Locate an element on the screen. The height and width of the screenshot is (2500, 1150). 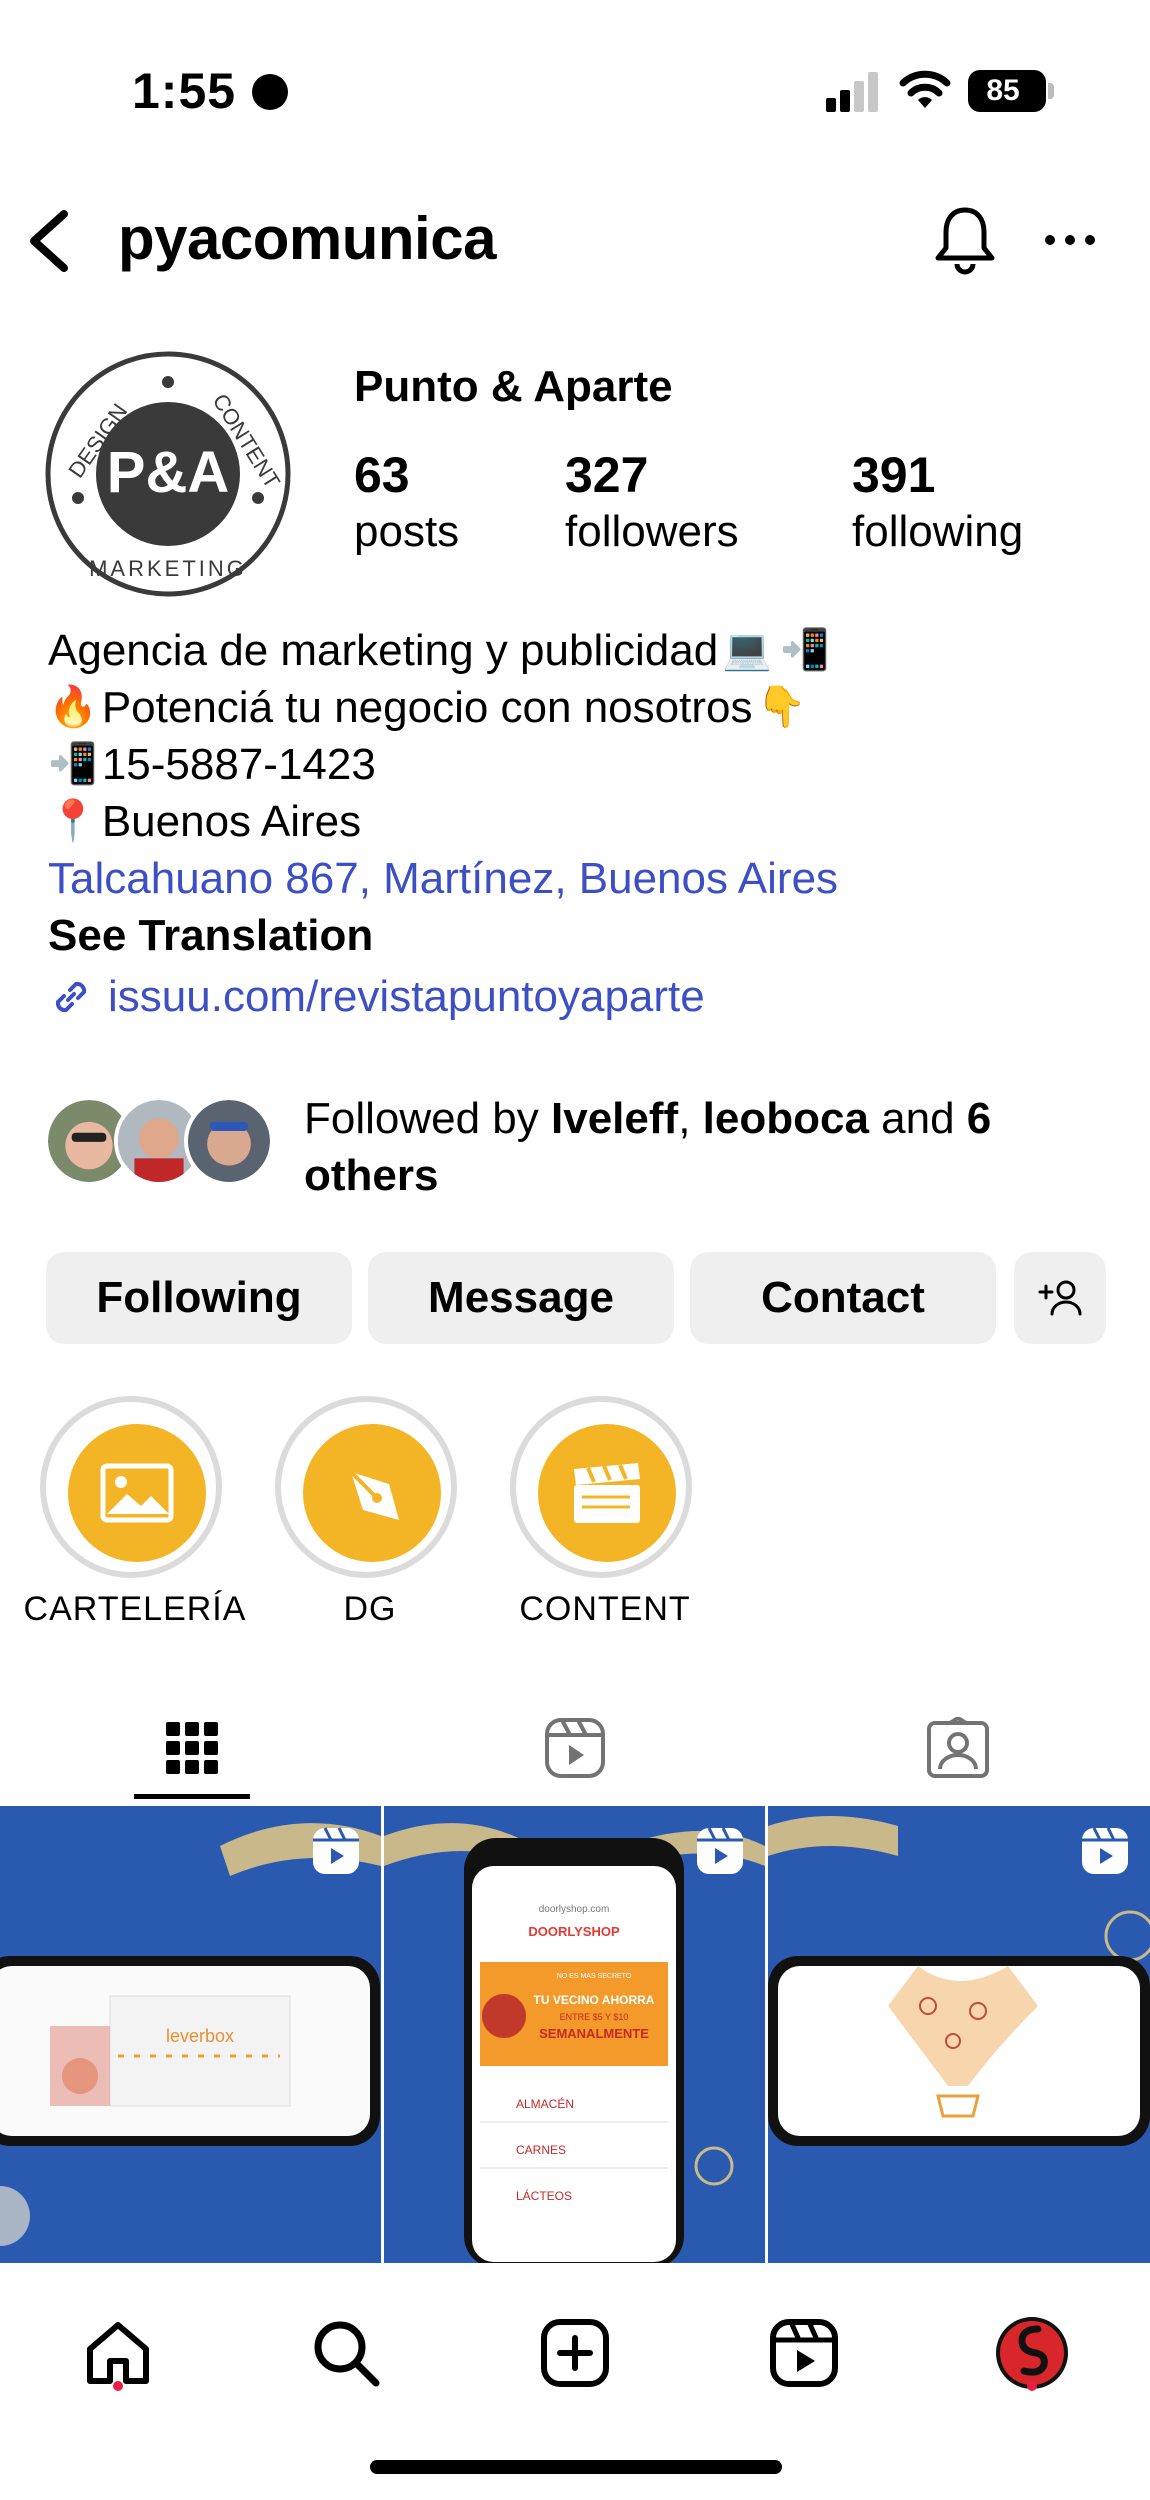
post-menu-item: LÁCTEOS is located at coordinates (544, 2195).